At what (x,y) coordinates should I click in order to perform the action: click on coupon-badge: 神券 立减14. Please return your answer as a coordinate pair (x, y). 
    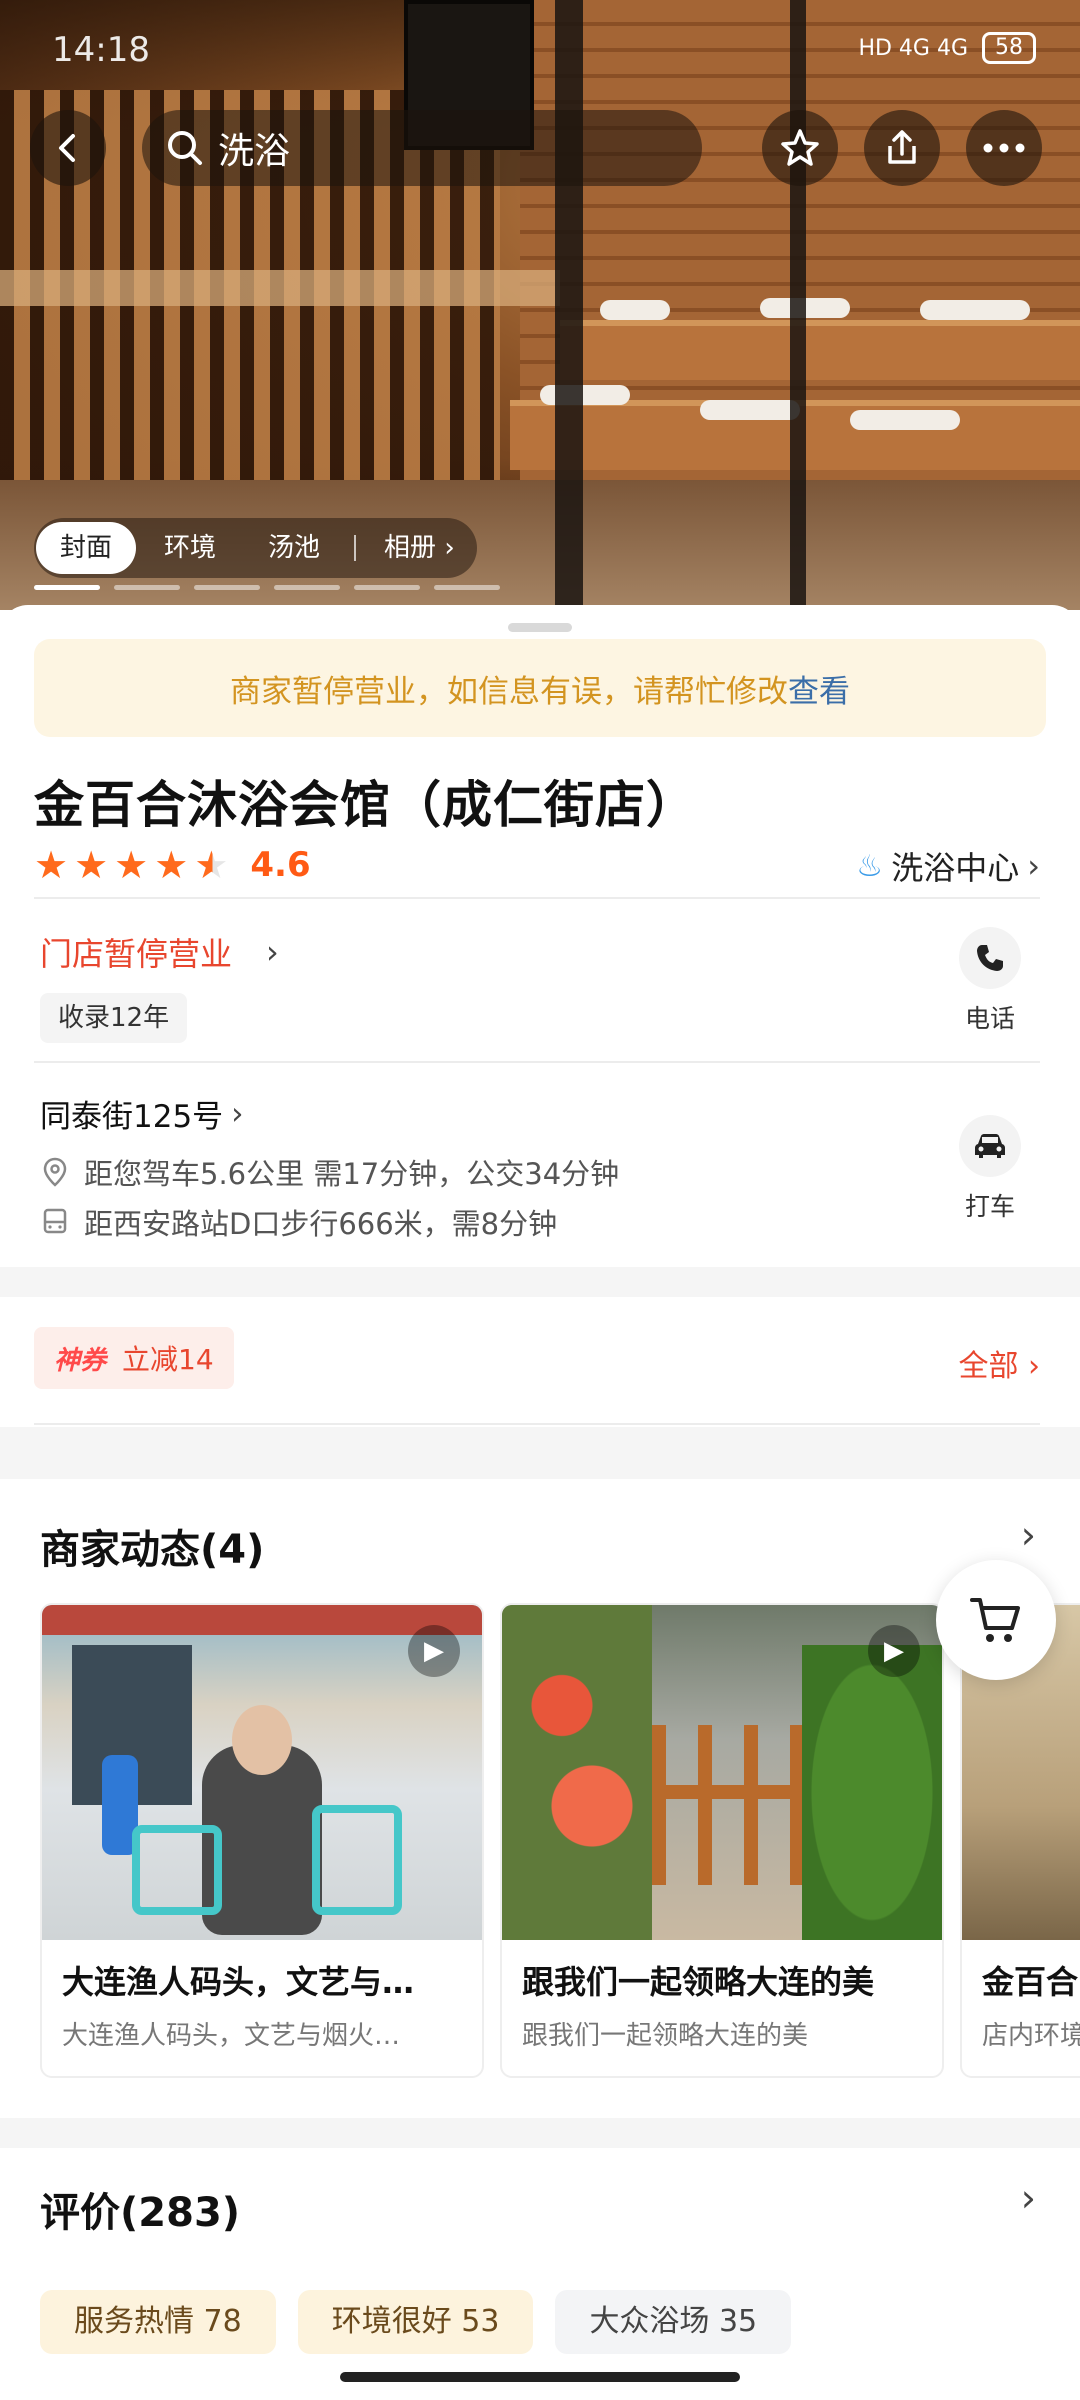
    Looking at the image, I should click on (134, 1358).